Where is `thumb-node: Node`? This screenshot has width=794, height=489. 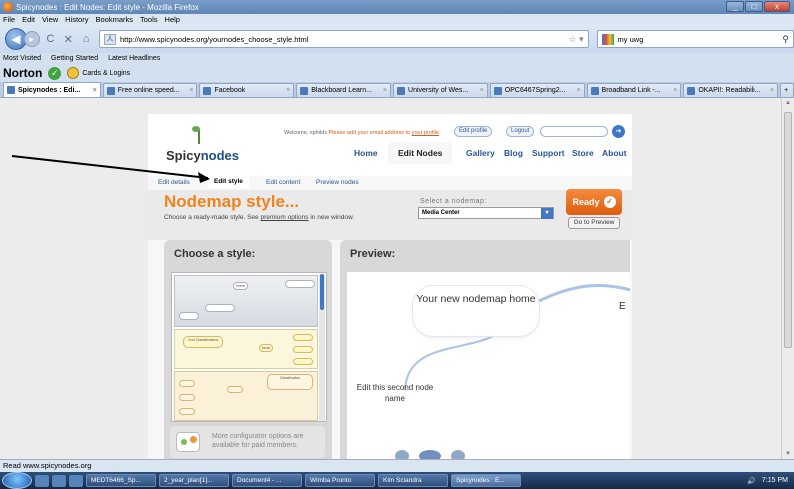
thumb-node: Node is located at coordinates (266, 348).